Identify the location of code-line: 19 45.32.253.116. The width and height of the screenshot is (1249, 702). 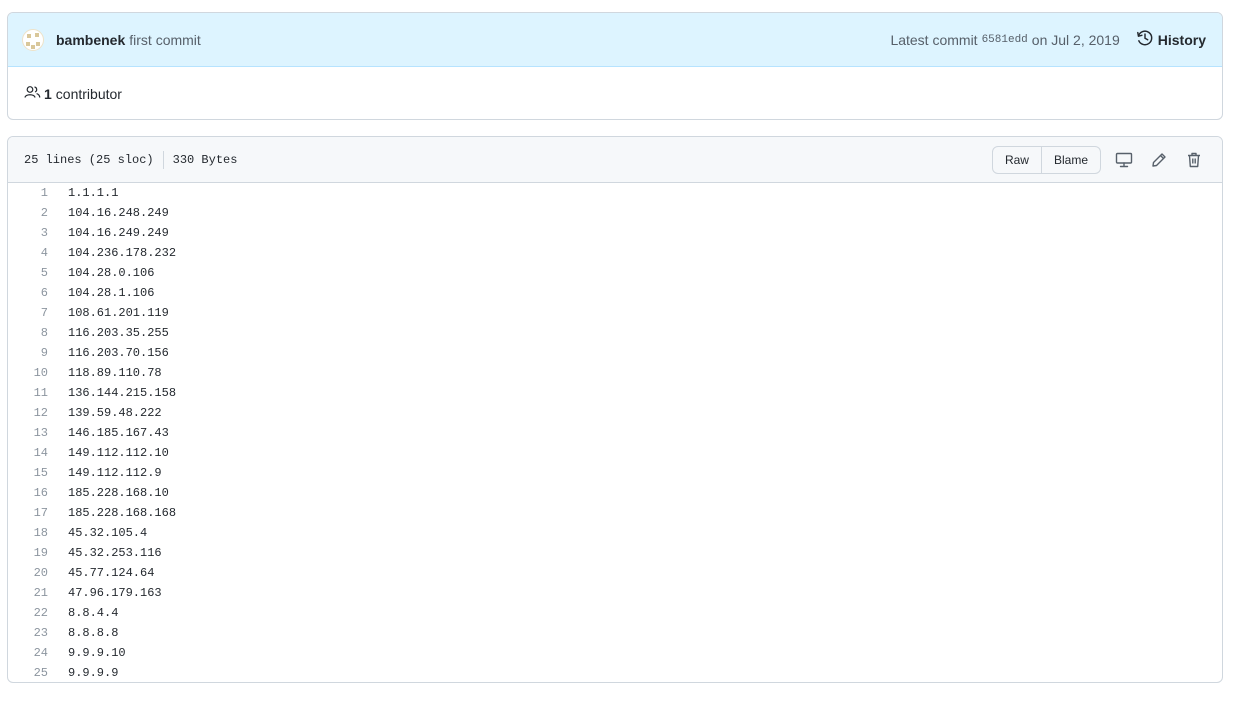
(615, 553).